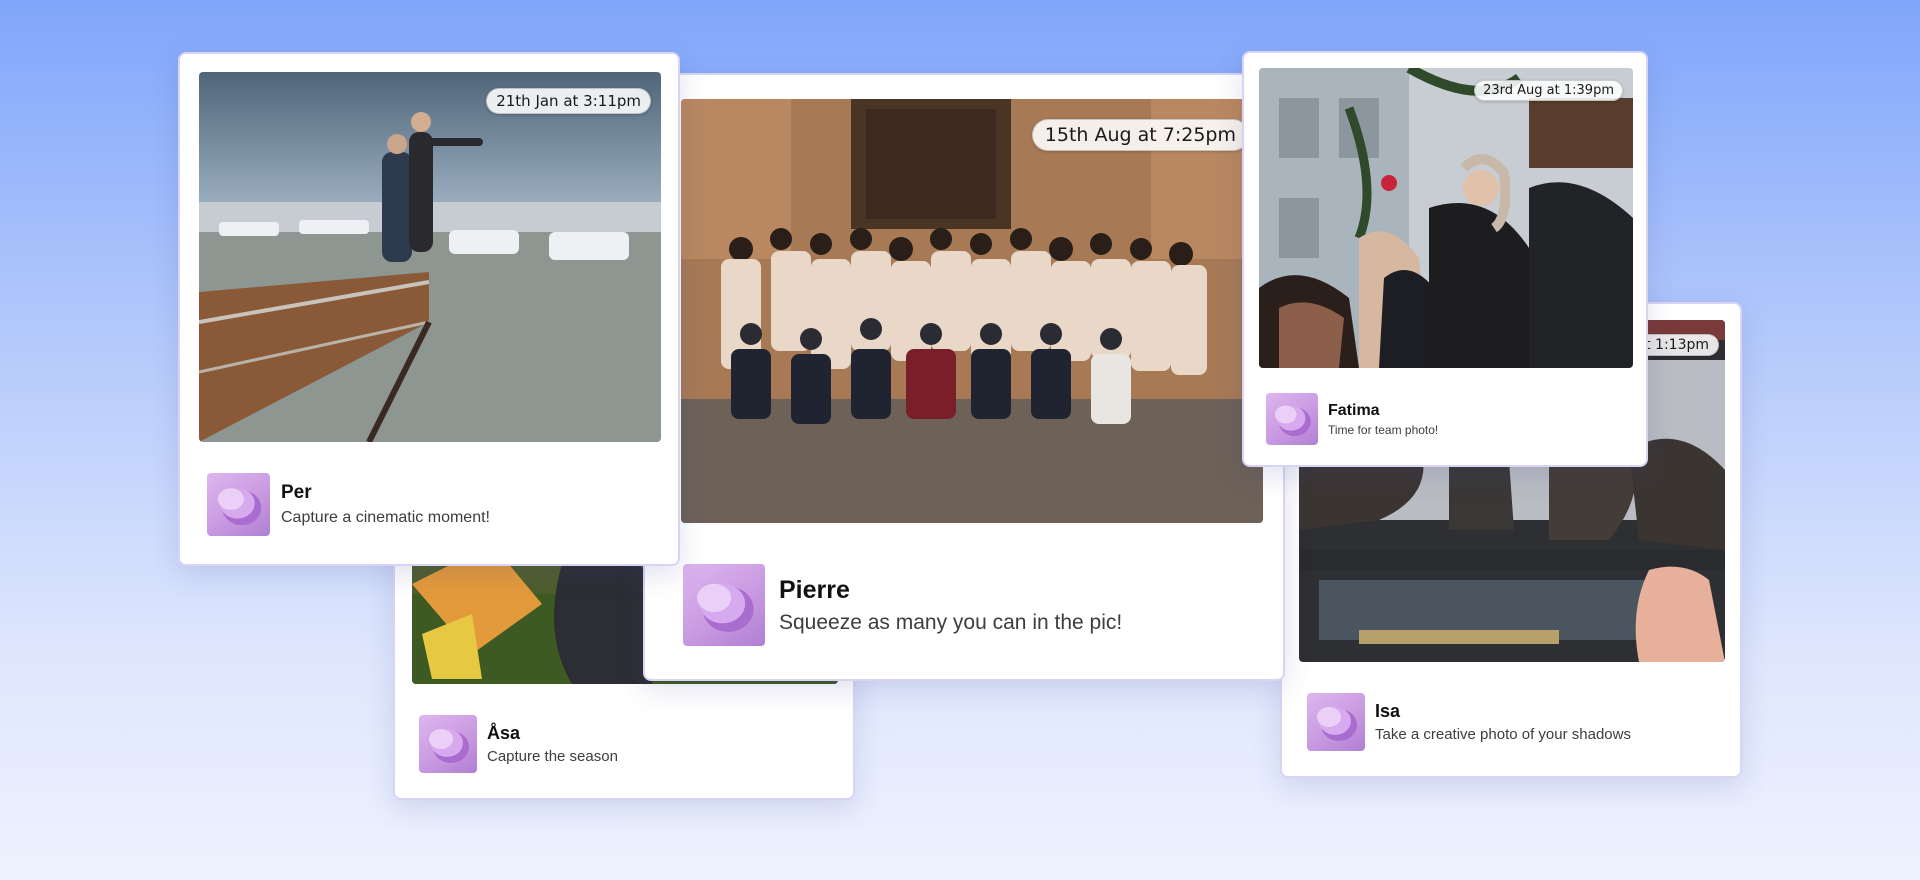  I want to click on user-name: Pierre, so click(814, 589).